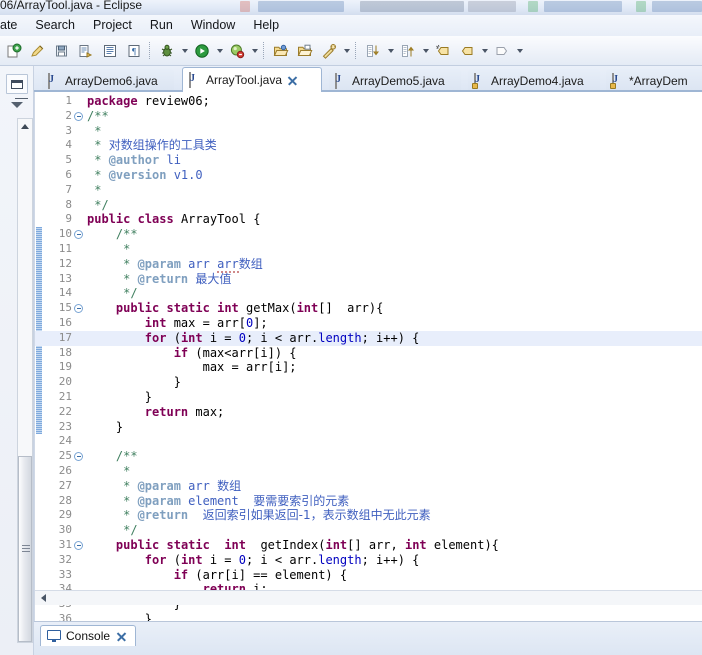  I want to click on left-scrollbar-thumb, so click(25, 549).